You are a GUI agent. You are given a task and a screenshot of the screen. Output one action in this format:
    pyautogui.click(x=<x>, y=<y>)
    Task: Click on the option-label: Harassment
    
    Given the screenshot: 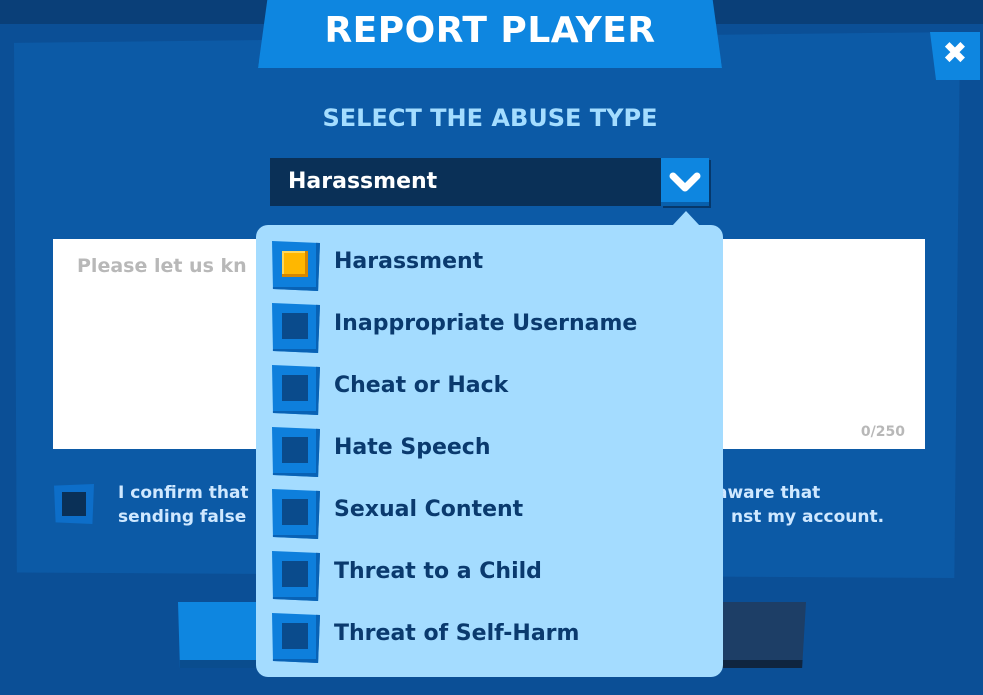 What is the action you would take?
    pyautogui.click(x=409, y=261)
    